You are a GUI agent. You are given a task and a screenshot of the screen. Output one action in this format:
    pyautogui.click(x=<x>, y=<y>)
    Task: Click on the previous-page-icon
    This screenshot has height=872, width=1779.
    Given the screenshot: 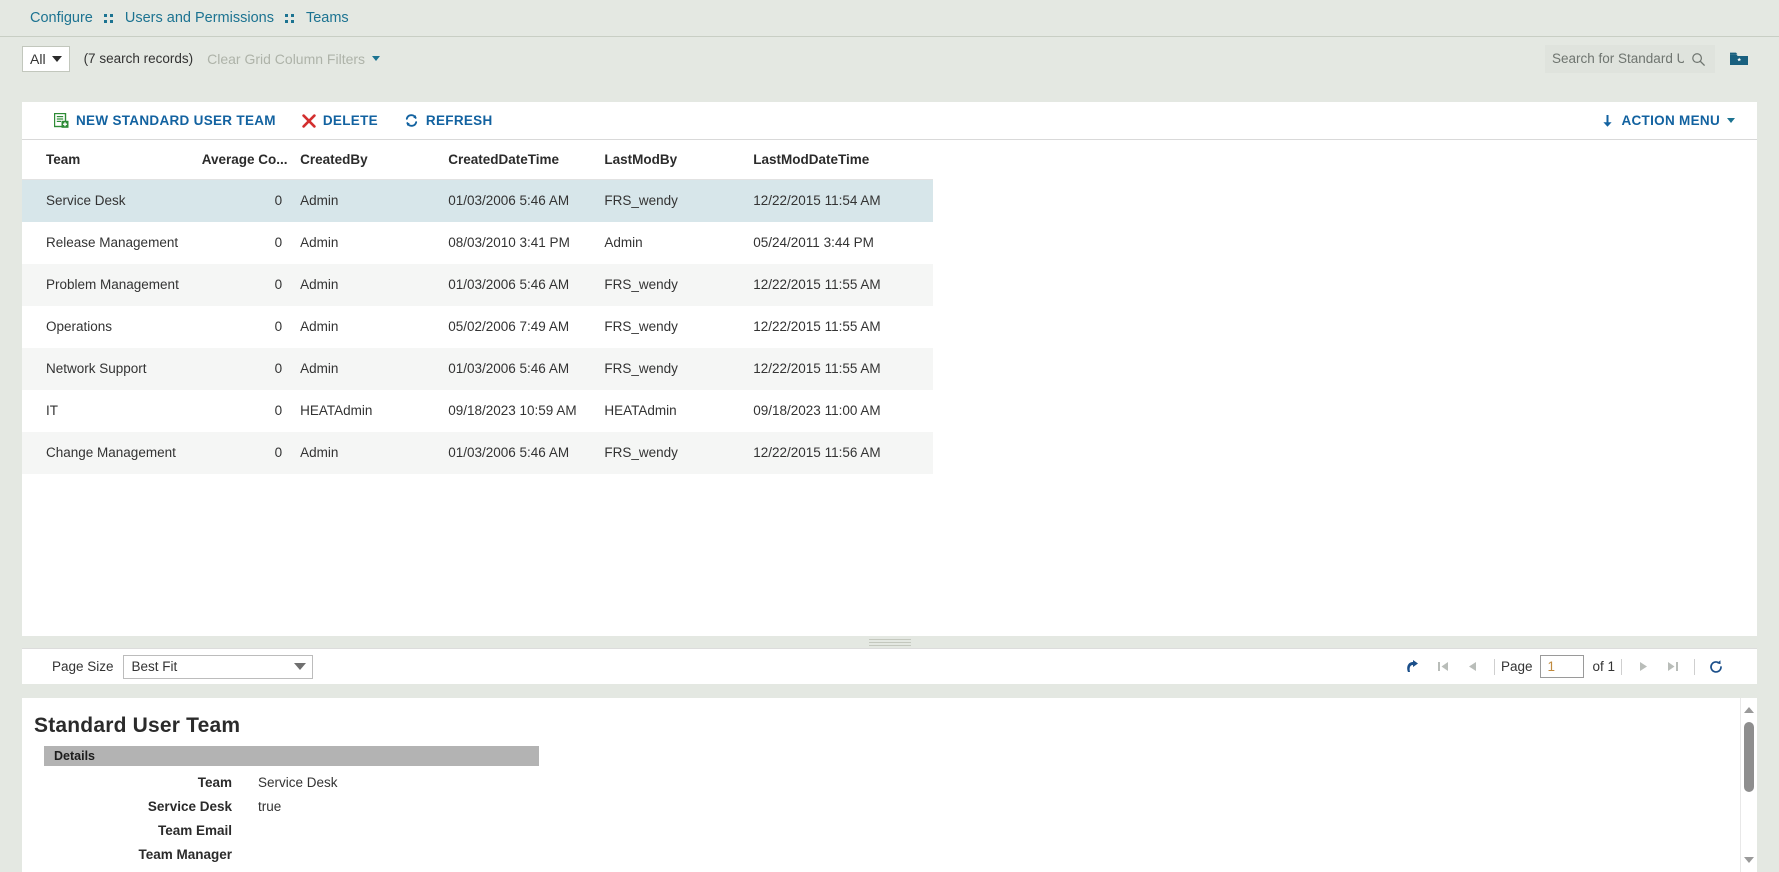 What is the action you would take?
    pyautogui.click(x=1473, y=667)
    